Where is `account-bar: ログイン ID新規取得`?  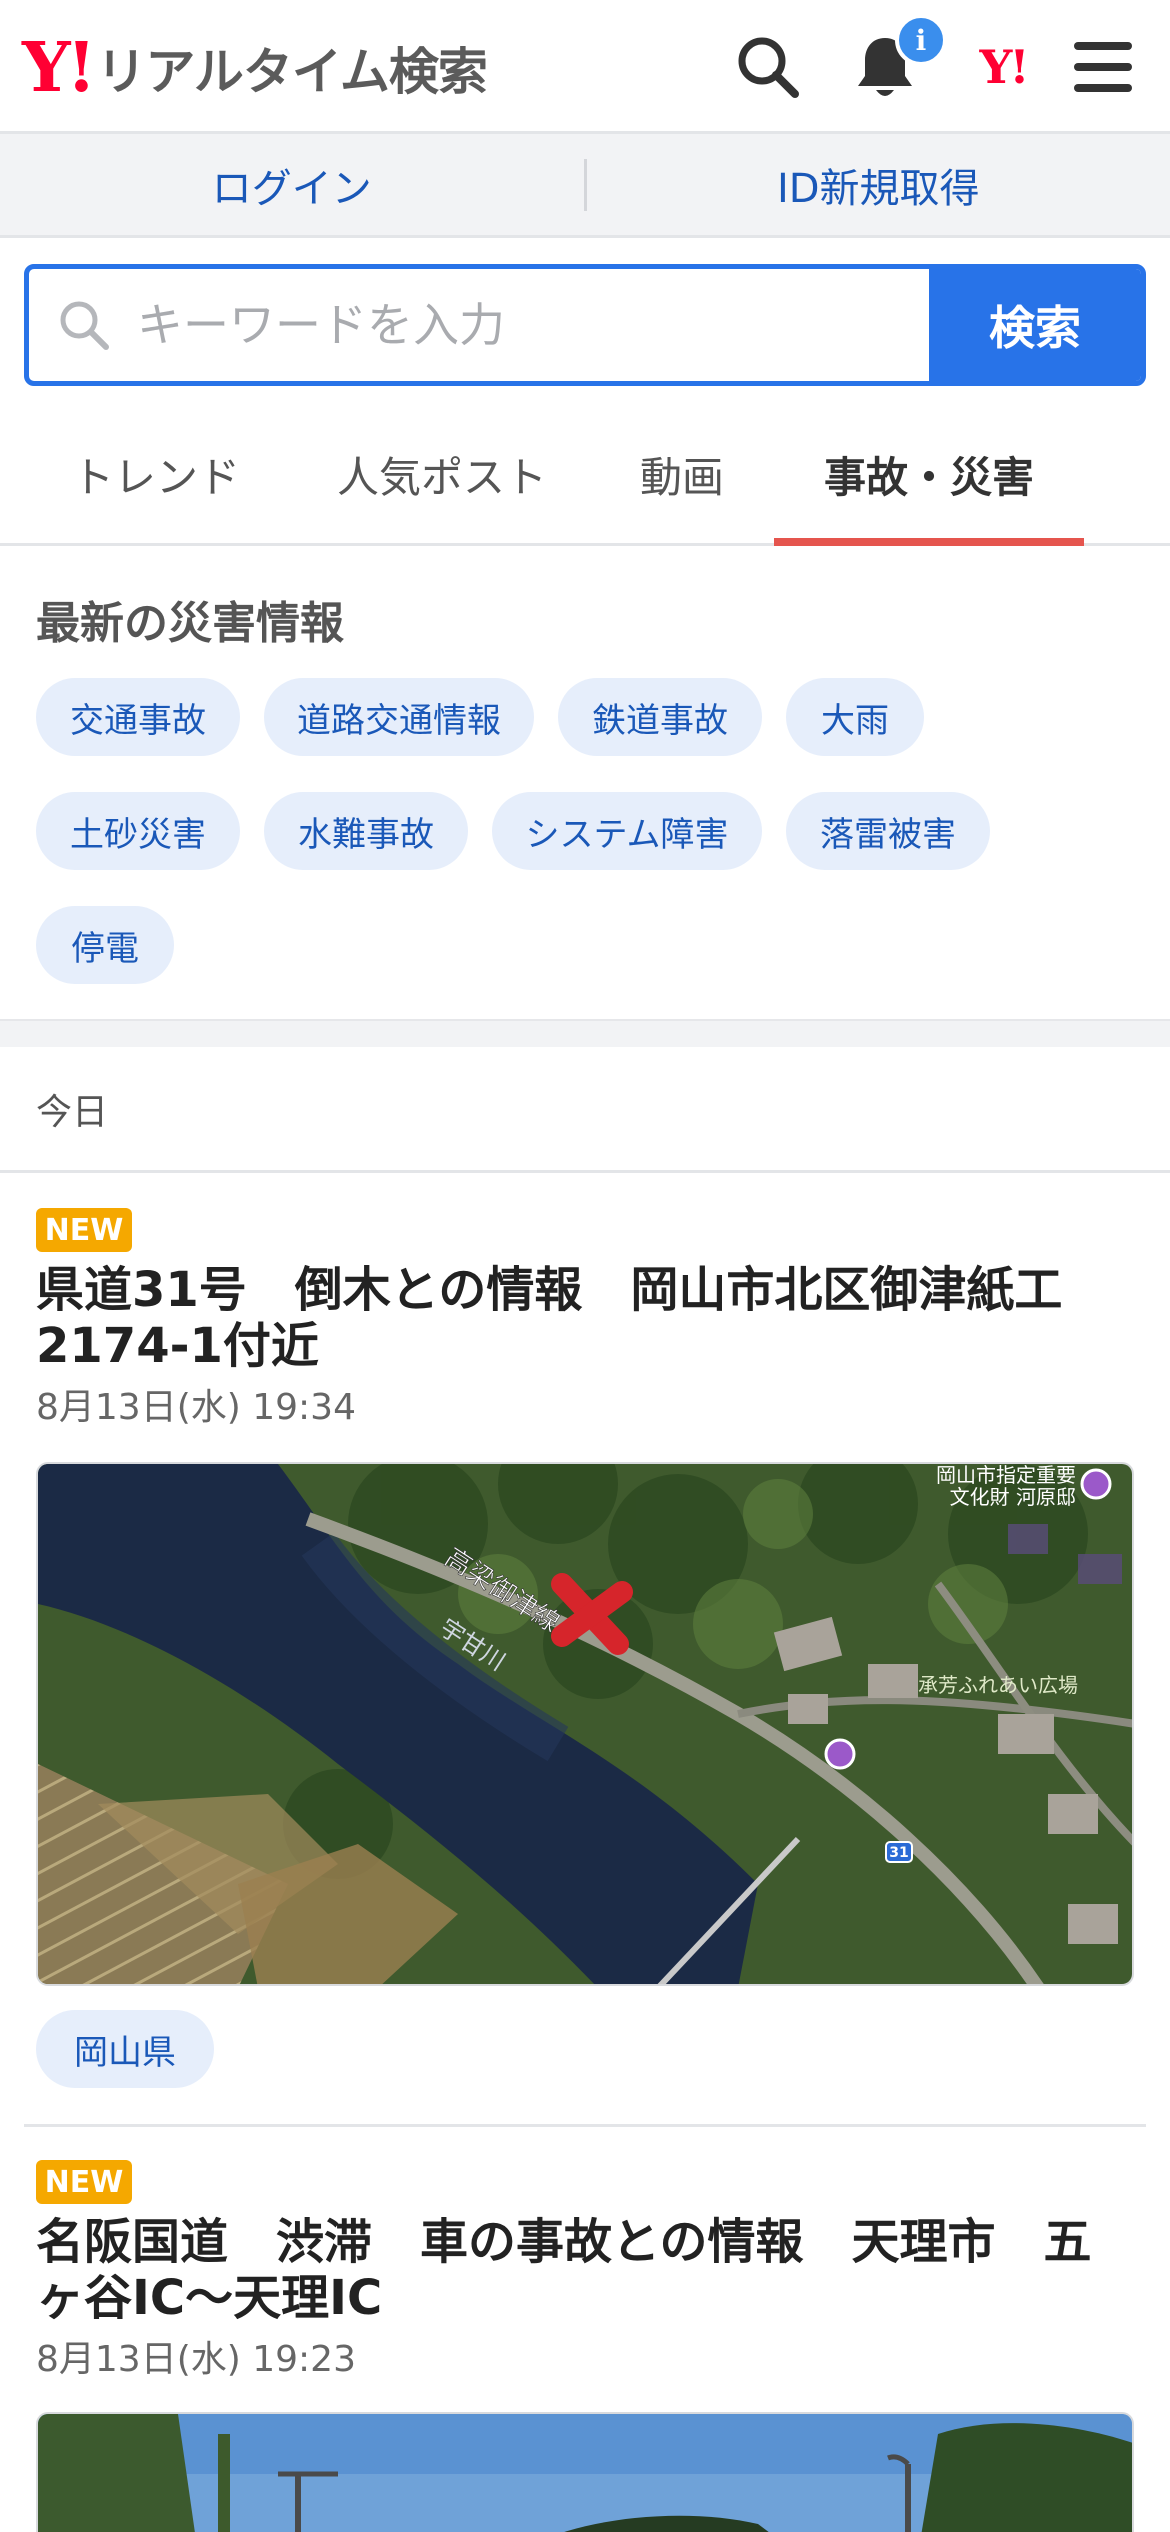
account-bar: ログイン ID新規取得 is located at coordinates (585, 186).